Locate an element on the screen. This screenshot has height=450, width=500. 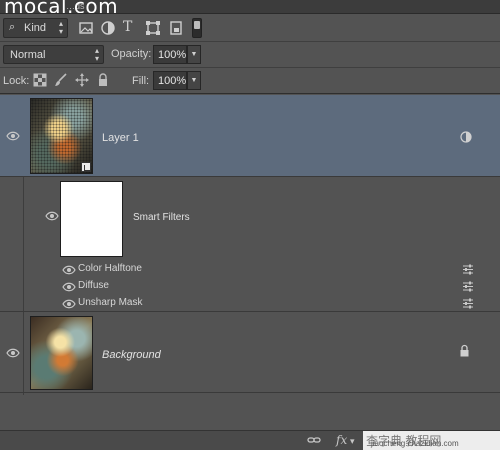
blend-opacity-bar: Normal ▴ ▾ Opacity: 100% ▼ is located at coordinates (250, 55).